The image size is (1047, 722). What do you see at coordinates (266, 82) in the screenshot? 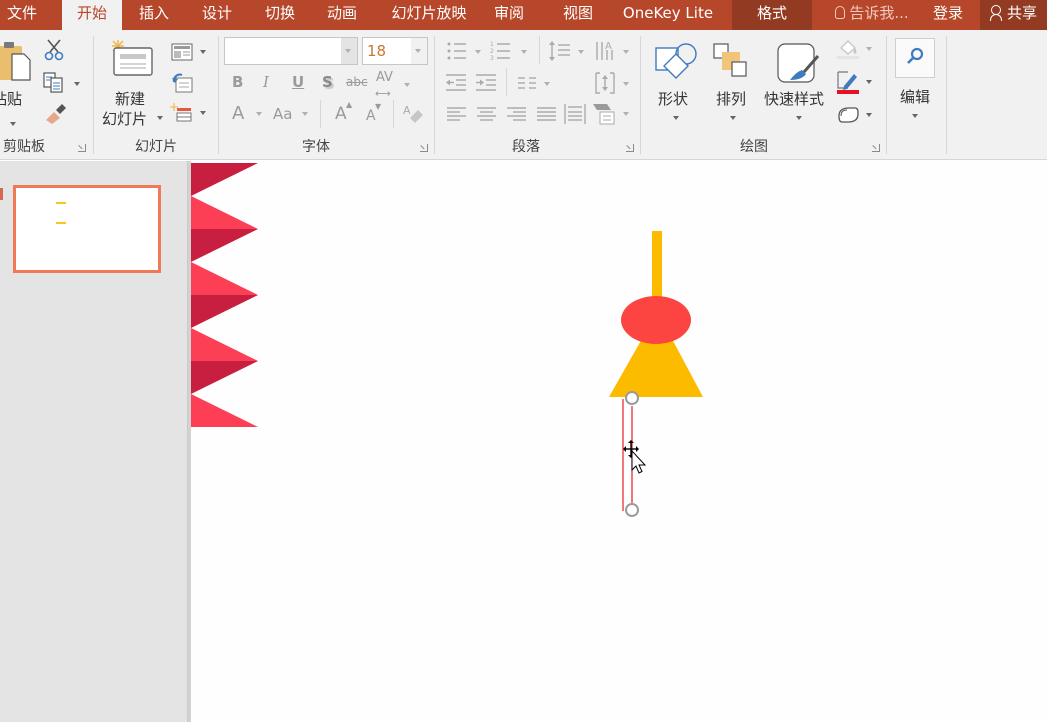
I see `italic-button: I` at bounding box center [266, 82].